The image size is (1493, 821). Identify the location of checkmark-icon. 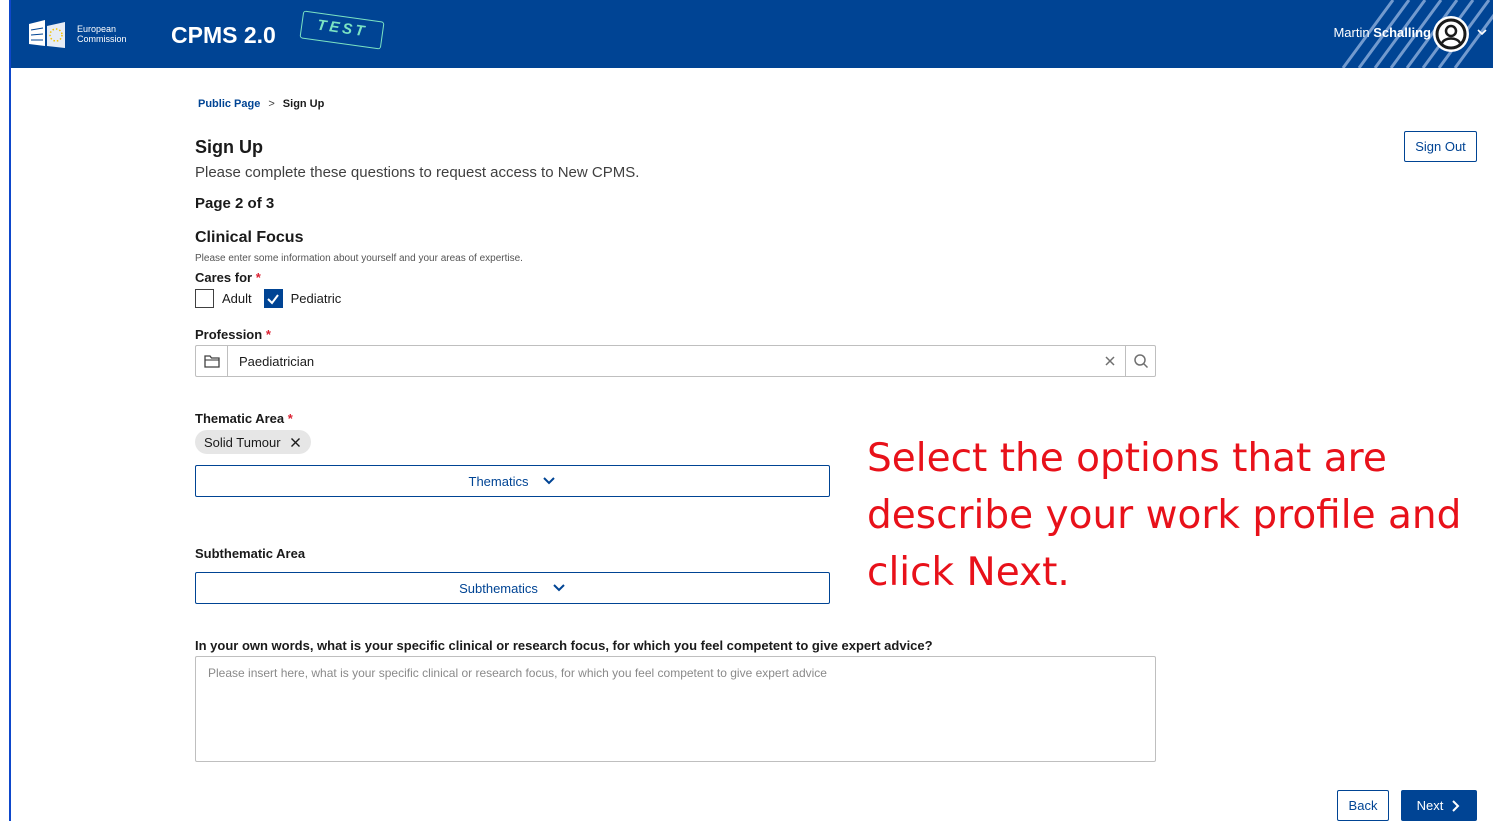
(273, 299).